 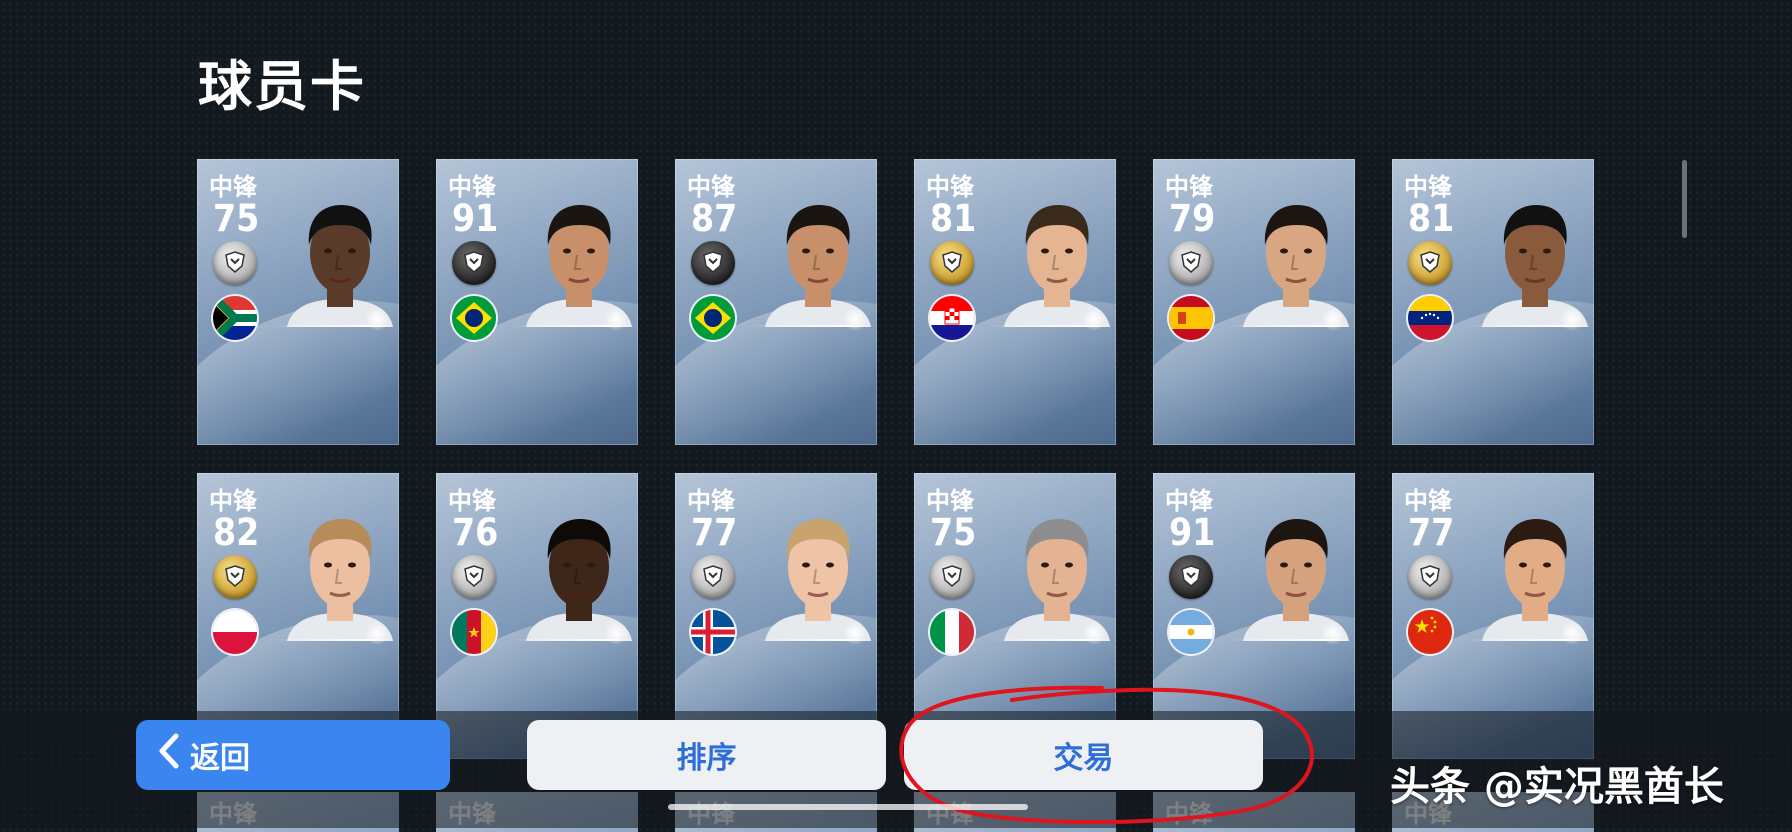 What do you see at coordinates (474, 632) in the screenshot?
I see `cameroon-flag-icon` at bounding box center [474, 632].